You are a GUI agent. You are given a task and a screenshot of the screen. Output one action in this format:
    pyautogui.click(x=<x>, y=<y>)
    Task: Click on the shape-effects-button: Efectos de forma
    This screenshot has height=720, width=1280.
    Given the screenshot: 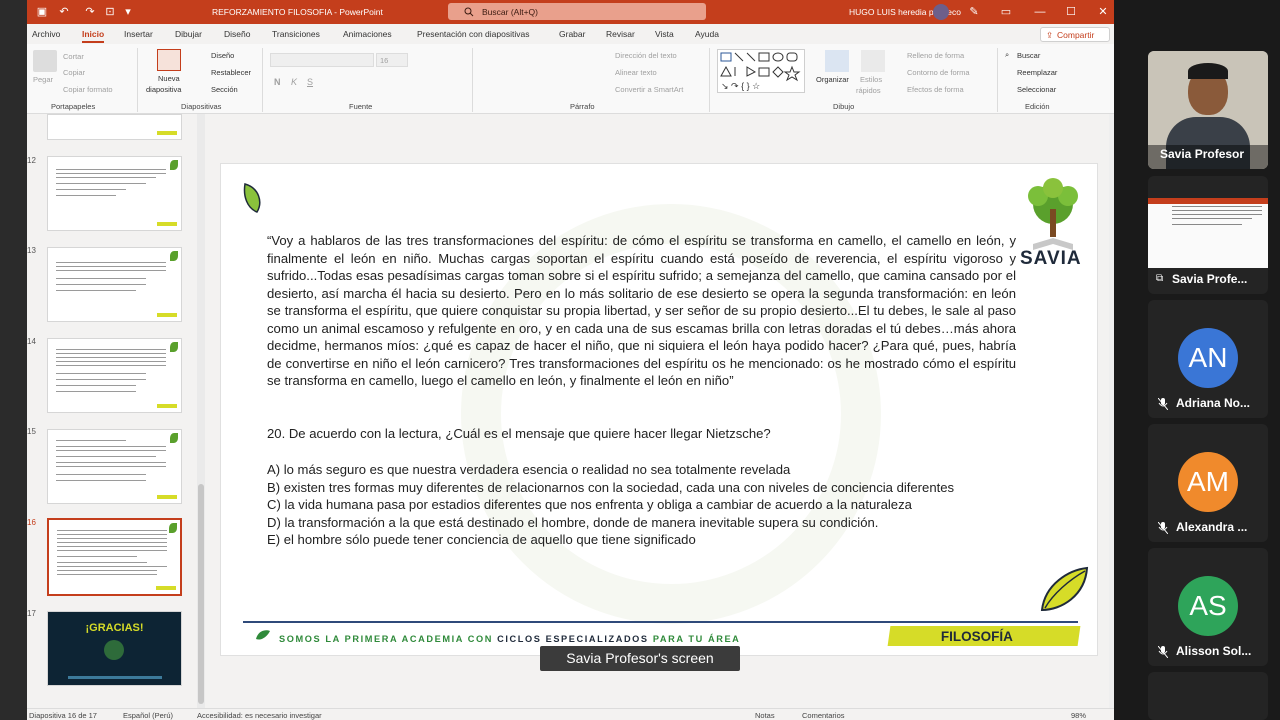 What is the action you would take?
    pyautogui.click(x=935, y=89)
    